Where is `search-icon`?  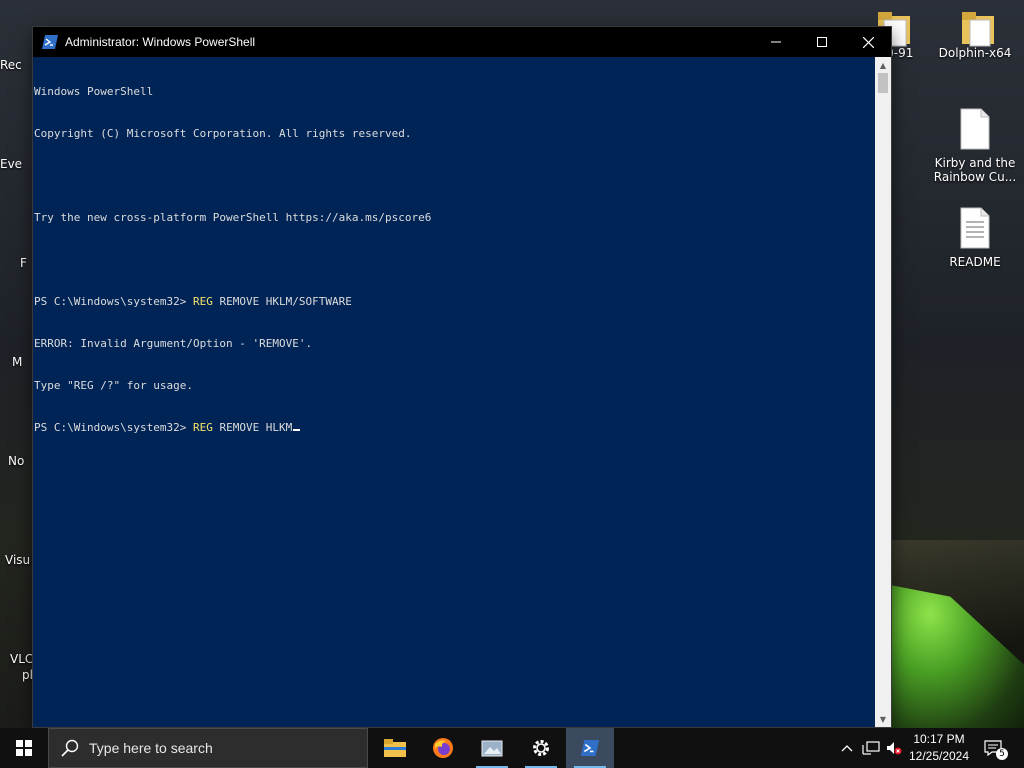 search-icon is located at coordinates (70, 748).